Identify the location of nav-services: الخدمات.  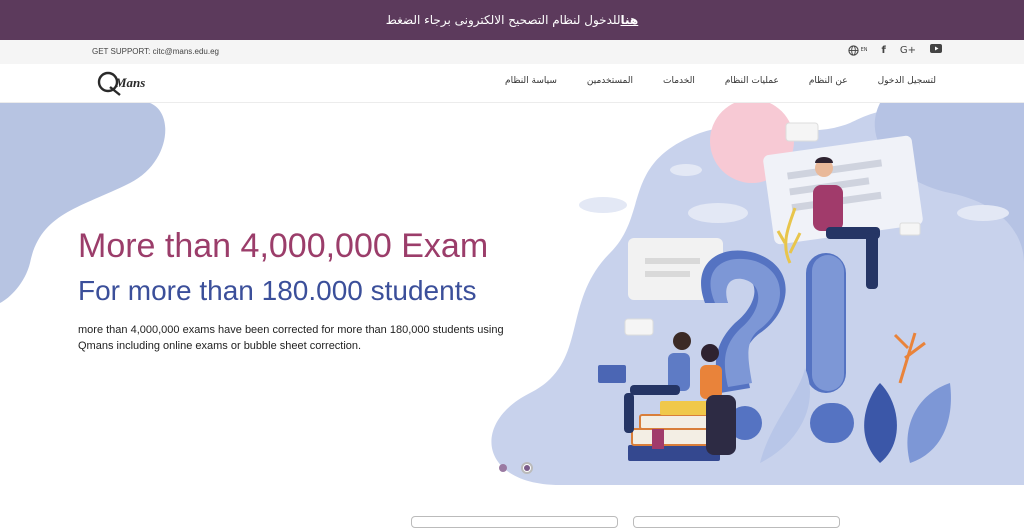
(679, 81).